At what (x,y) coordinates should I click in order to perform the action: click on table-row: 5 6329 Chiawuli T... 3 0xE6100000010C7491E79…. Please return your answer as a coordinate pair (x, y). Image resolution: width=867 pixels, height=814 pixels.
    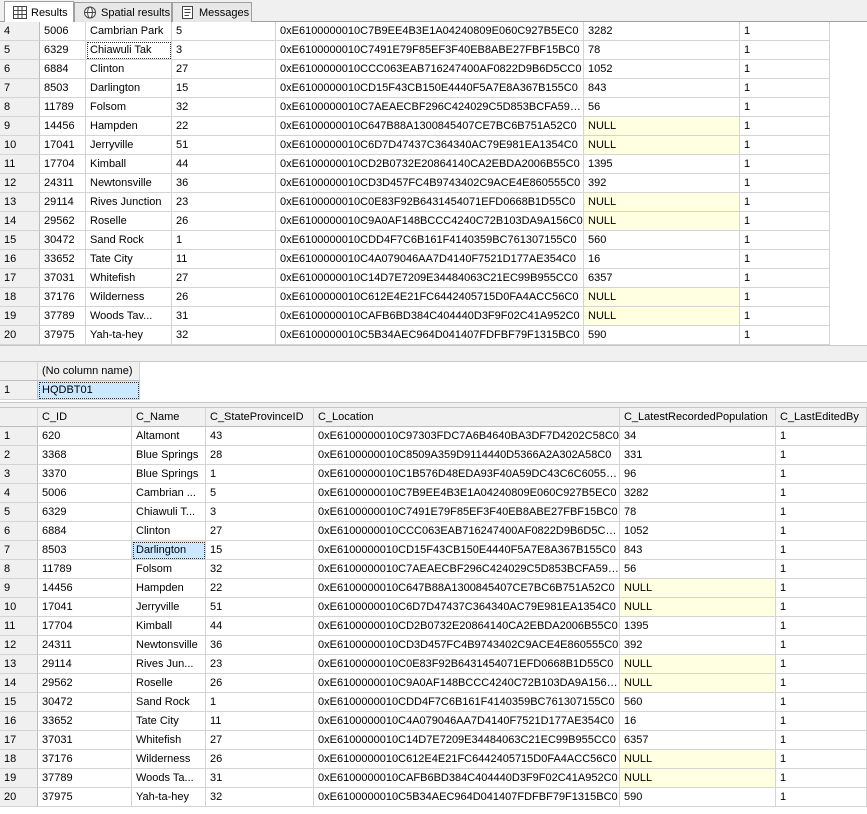
    Looking at the image, I should click on (433, 512).